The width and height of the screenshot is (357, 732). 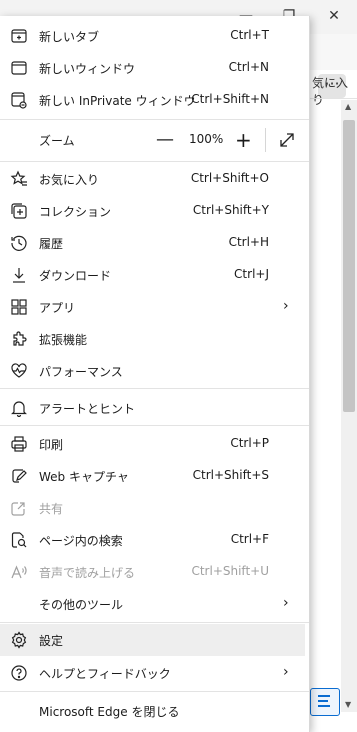 I want to click on menu-item-label: Web キャプチャ, so click(x=84, y=477).